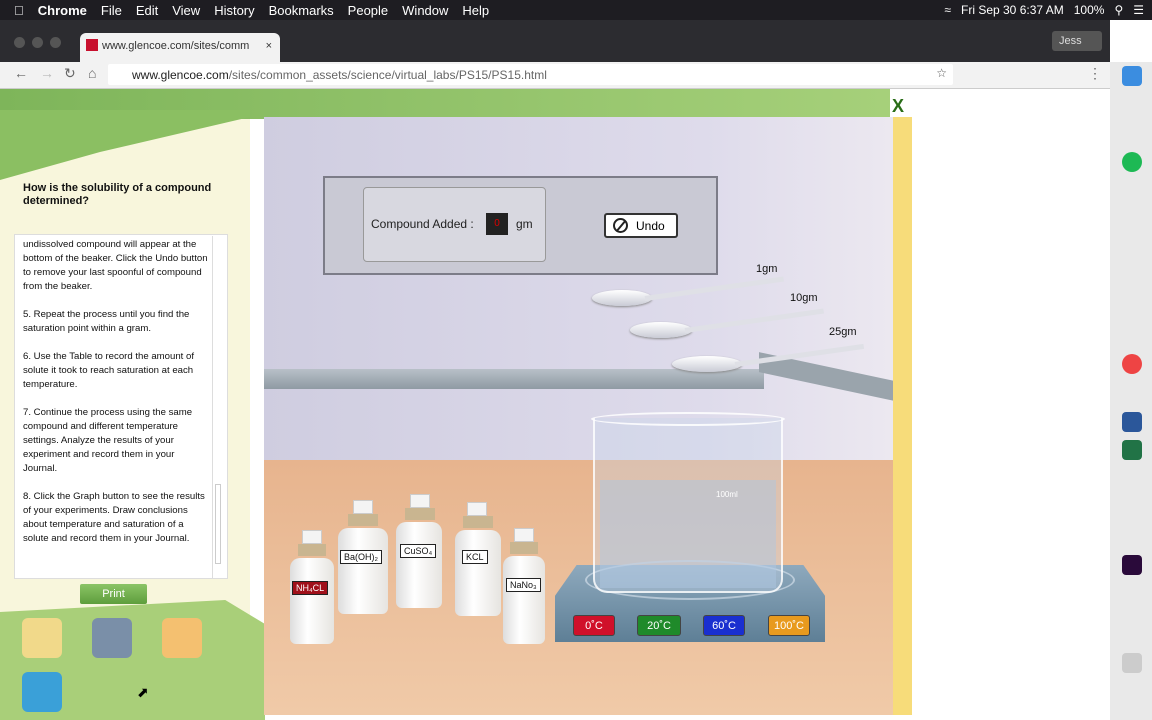 This screenshot has width=1152, height=720. I want to click on right-border, so click(902, 416).